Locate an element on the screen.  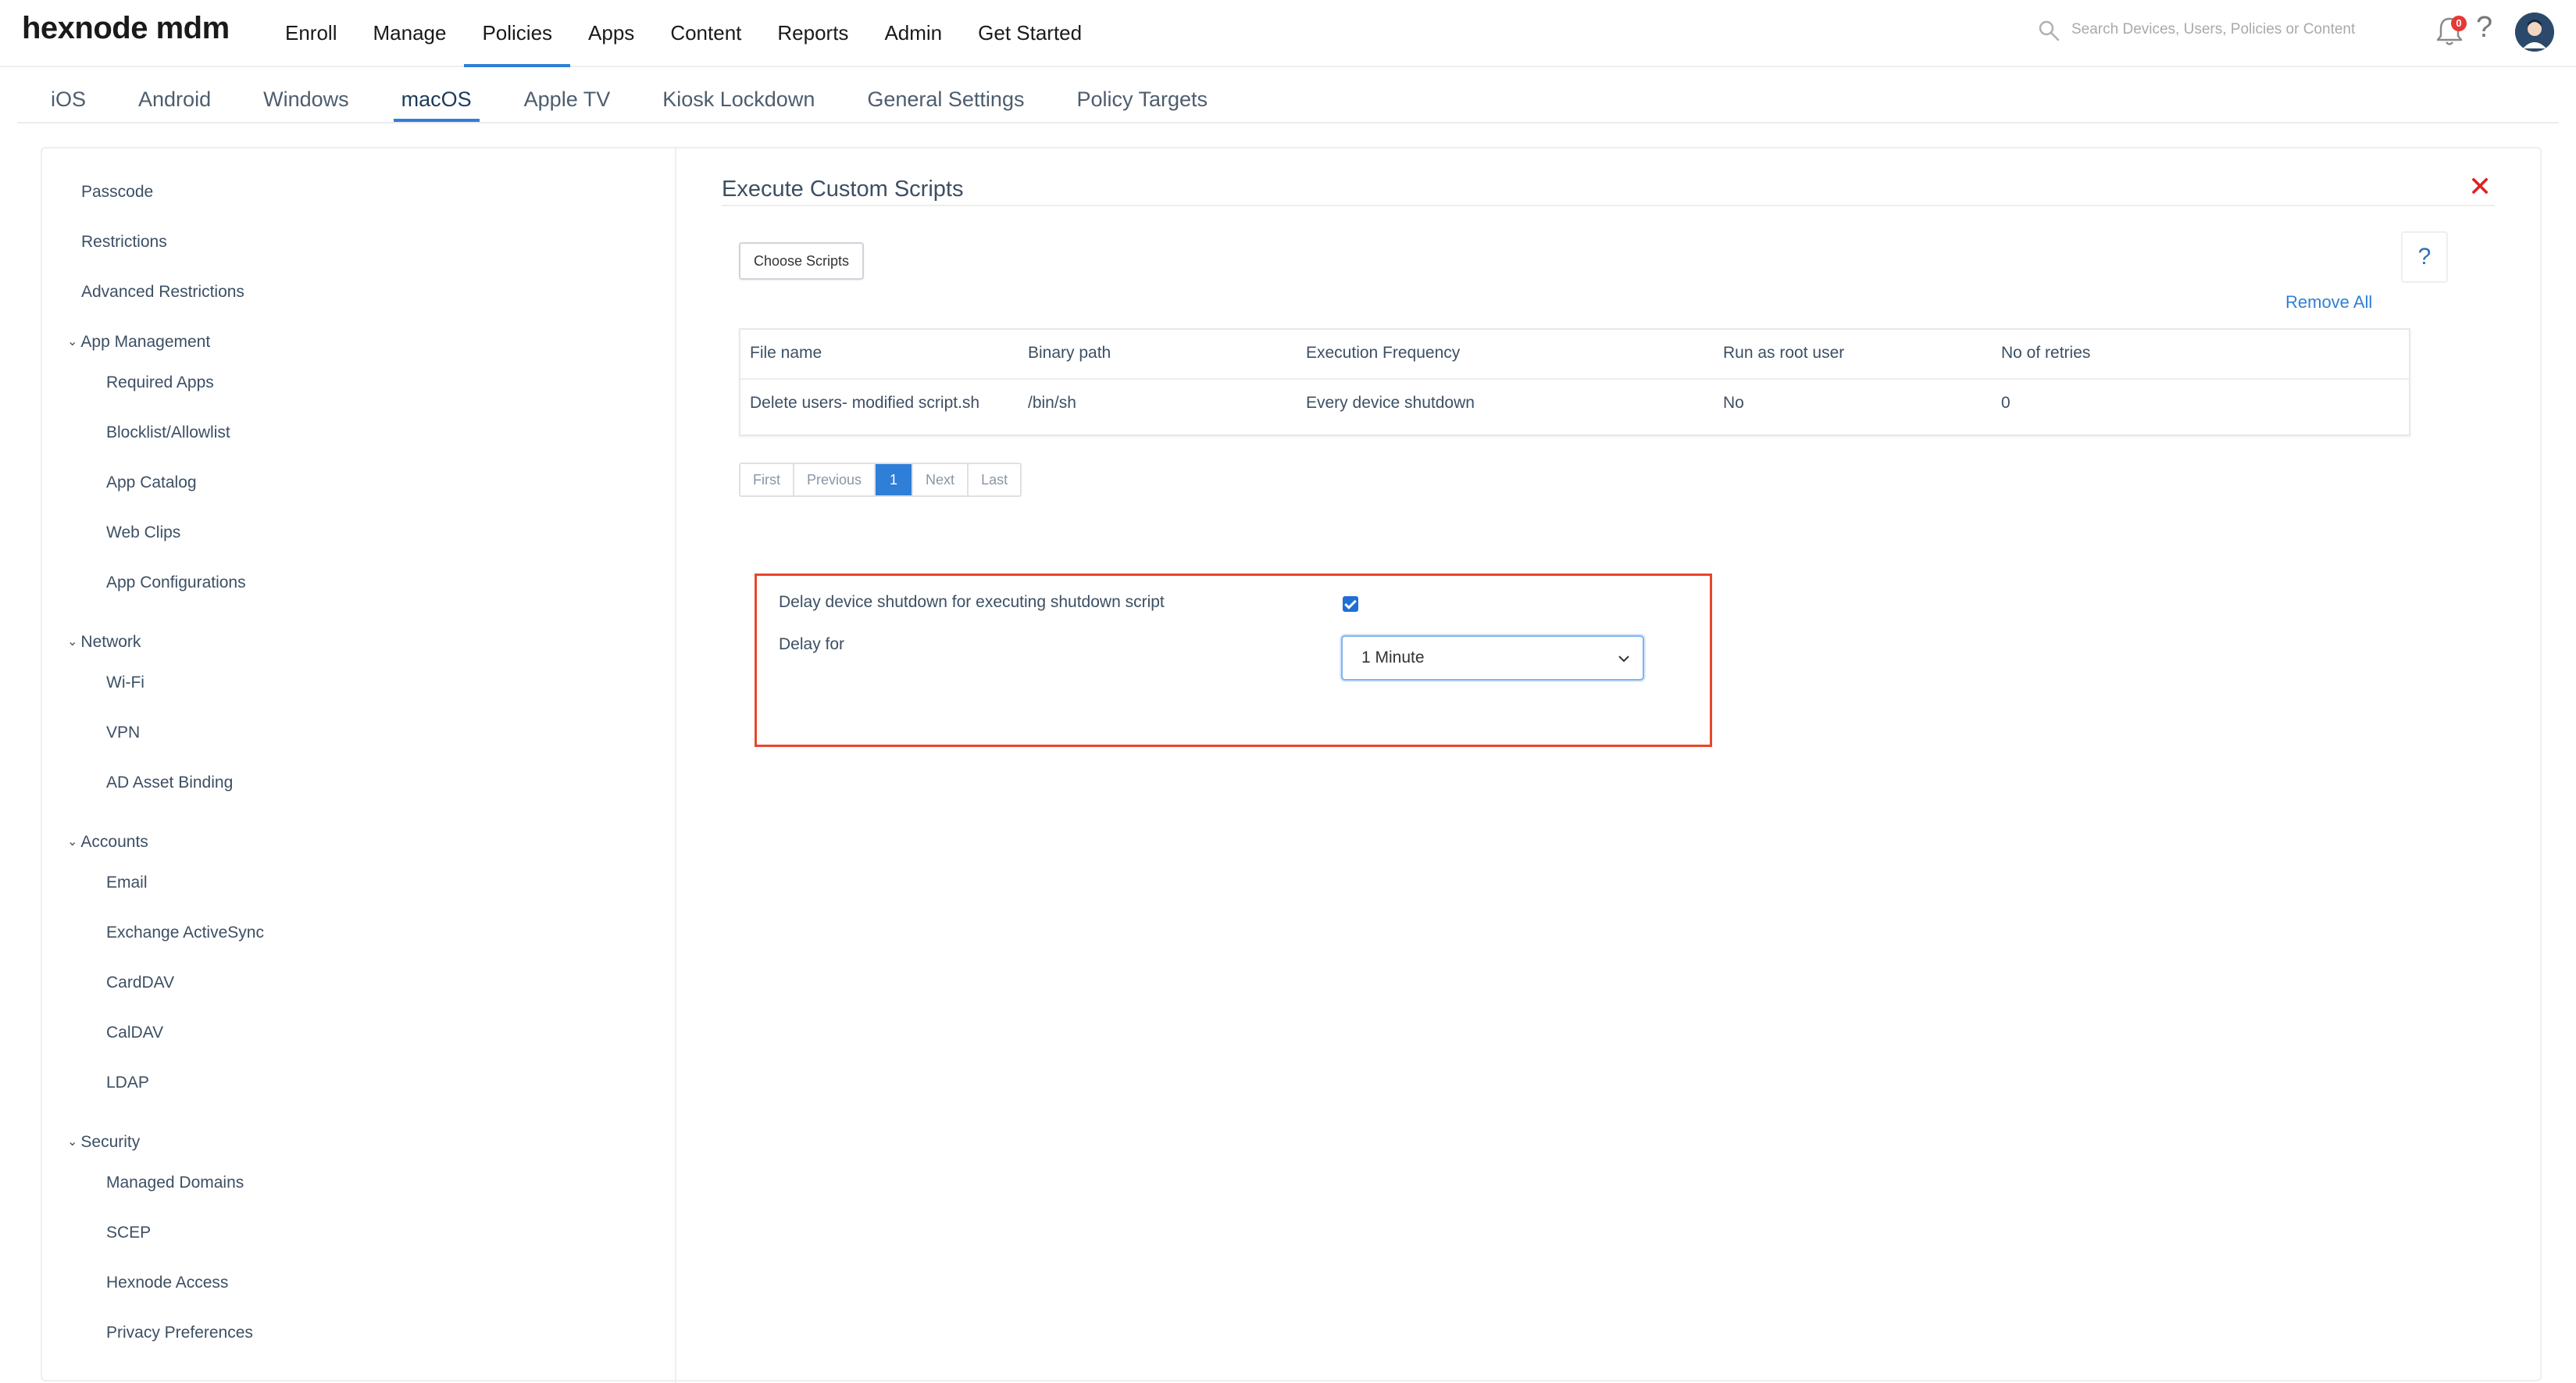
nav-reports: Reports is located at coordinates (812, 33).